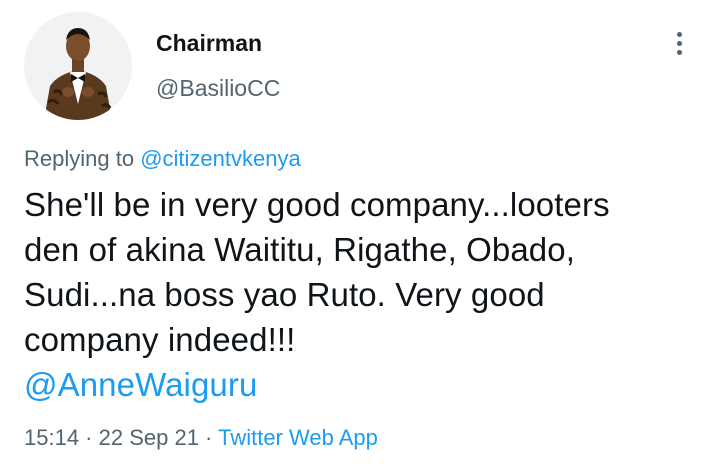 The width and height of the screenshot is (720, 470). What do you see at coordinates (284, 294) in the screenshot?
I see `tweet-text-line: Sudi...na boss yao Ruto. Very good` at bounding box center [284, 294].